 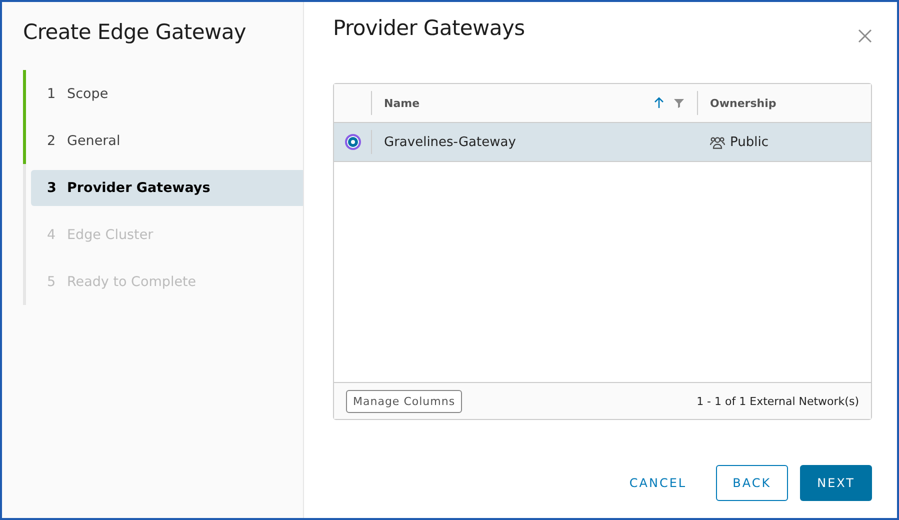 I want to click on pagination-count: 1 - 1 of 1 External Network(s), so click(x=777, y=401).